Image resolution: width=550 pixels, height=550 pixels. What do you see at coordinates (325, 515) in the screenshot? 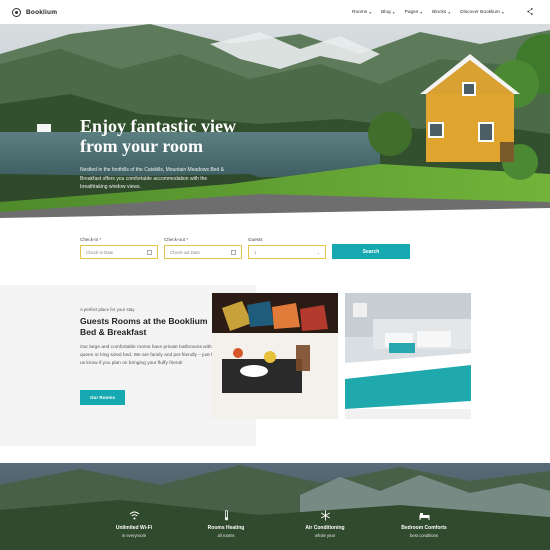
I see `snowflake-icon` at bounding box center [325, 515].